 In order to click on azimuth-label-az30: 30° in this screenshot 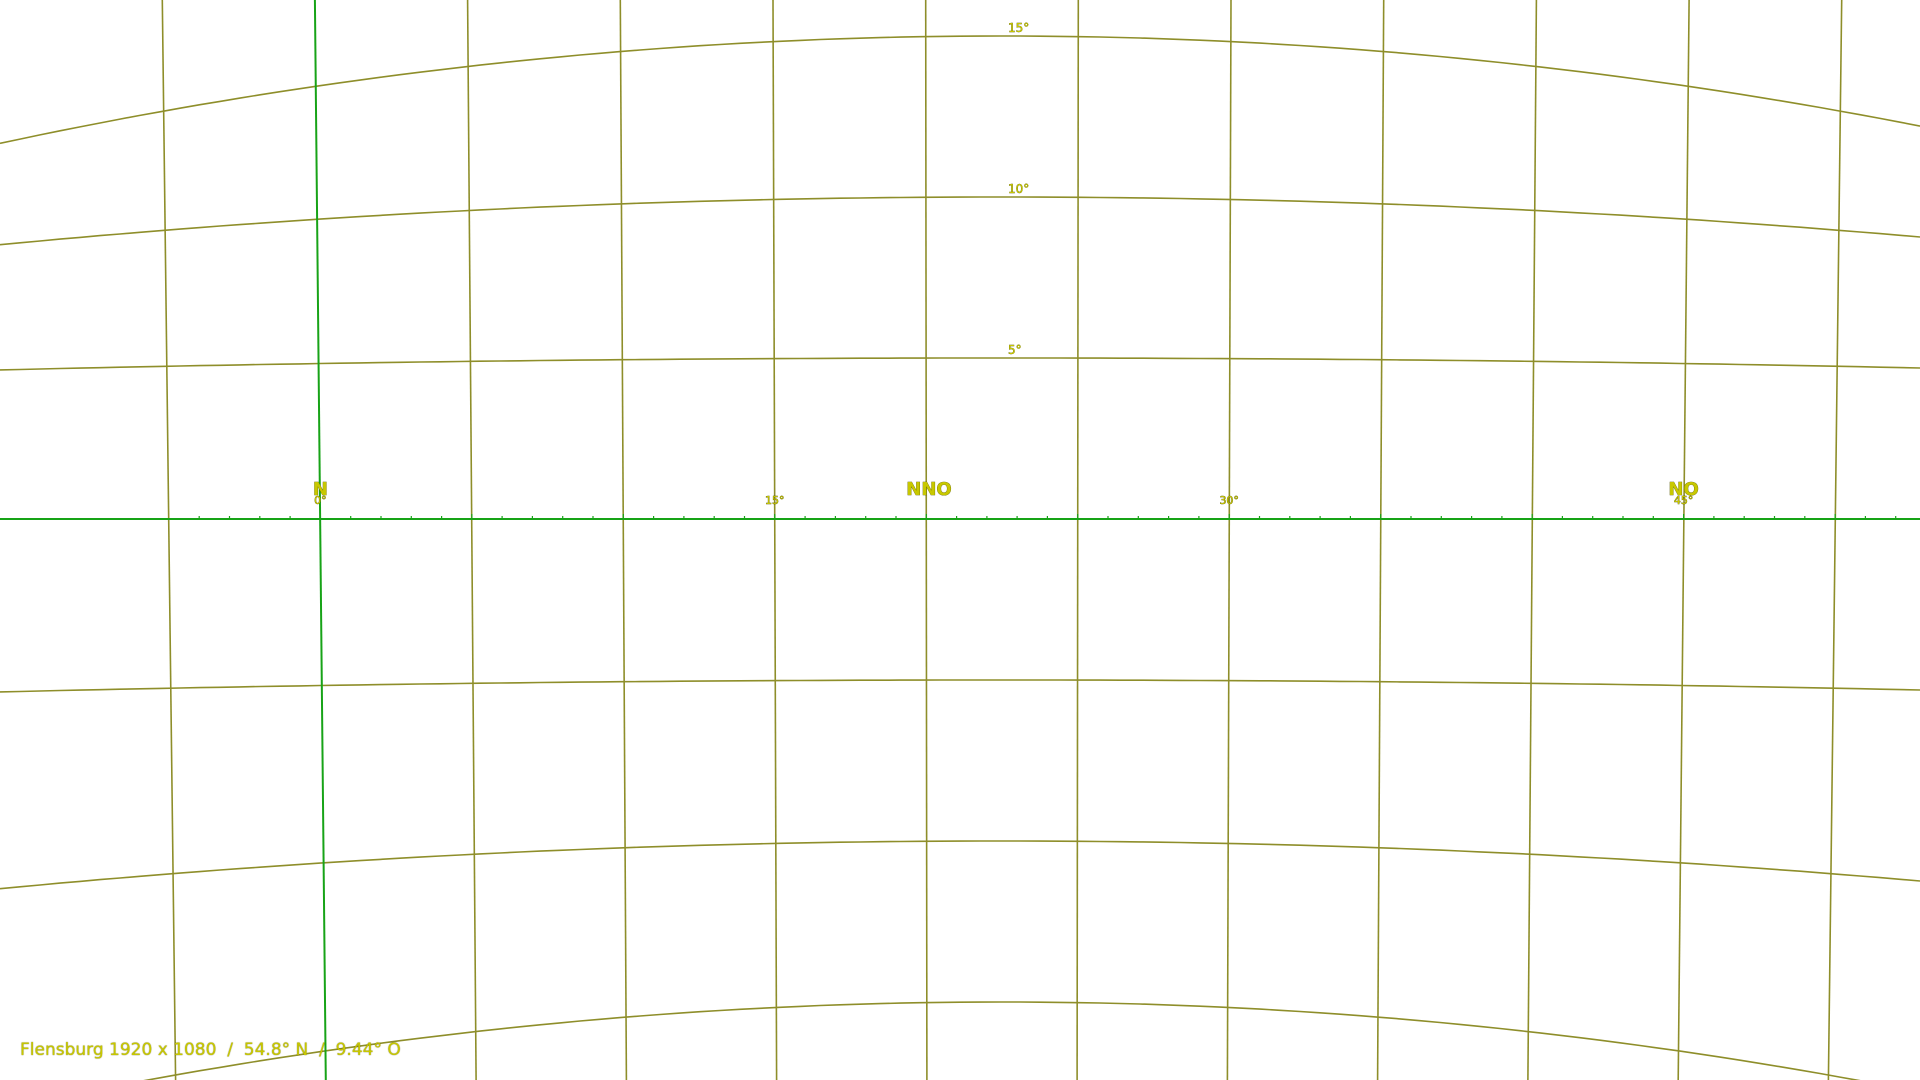, I will do `click(1229, 500)`.